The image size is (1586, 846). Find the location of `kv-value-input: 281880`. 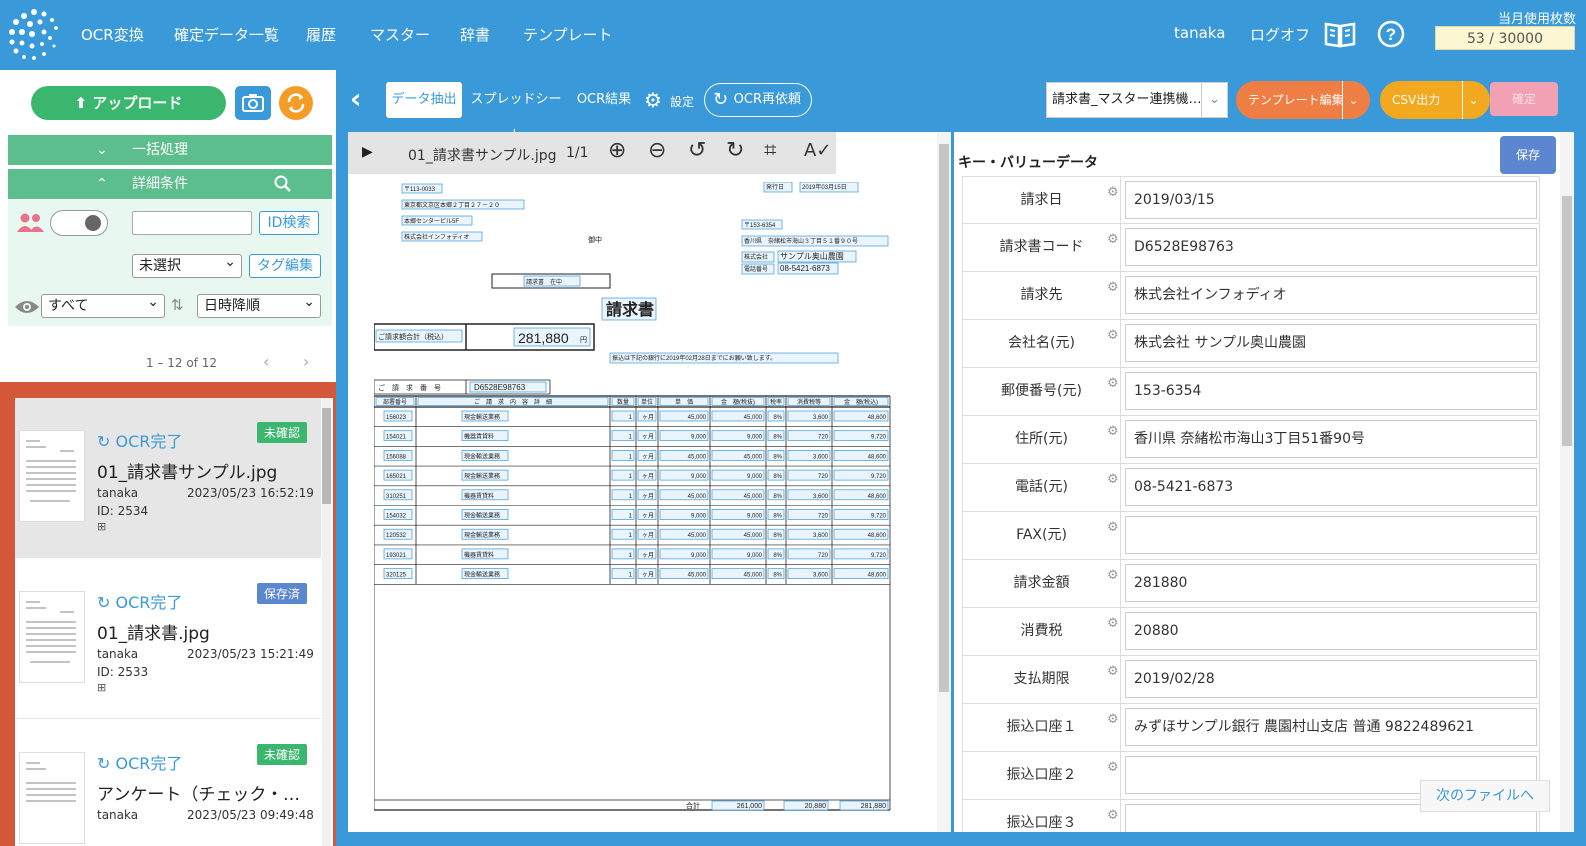

kv-value-input: 281880 is located at coordinates (1331, 583).